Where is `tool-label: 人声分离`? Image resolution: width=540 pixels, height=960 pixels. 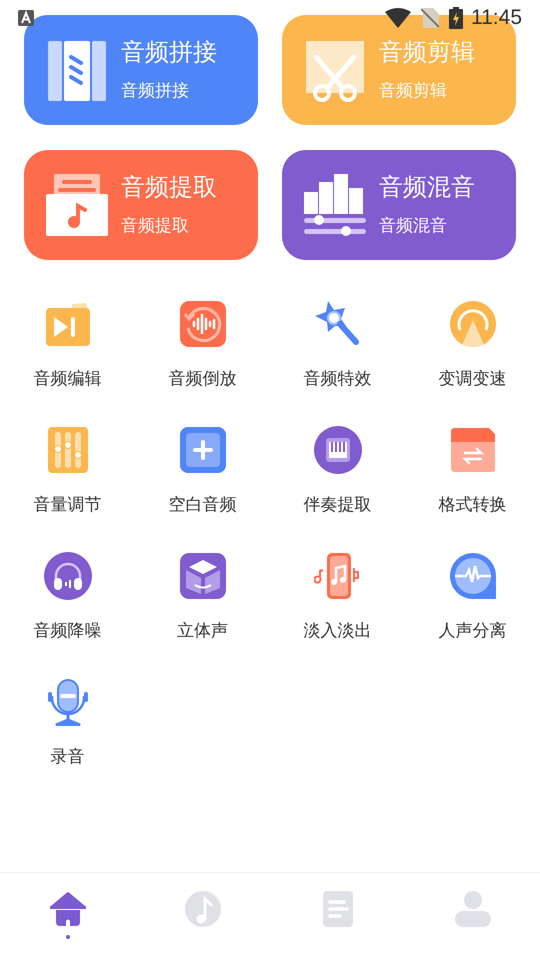
tool-label: 人声分离 is located at coordinates (472, 631).